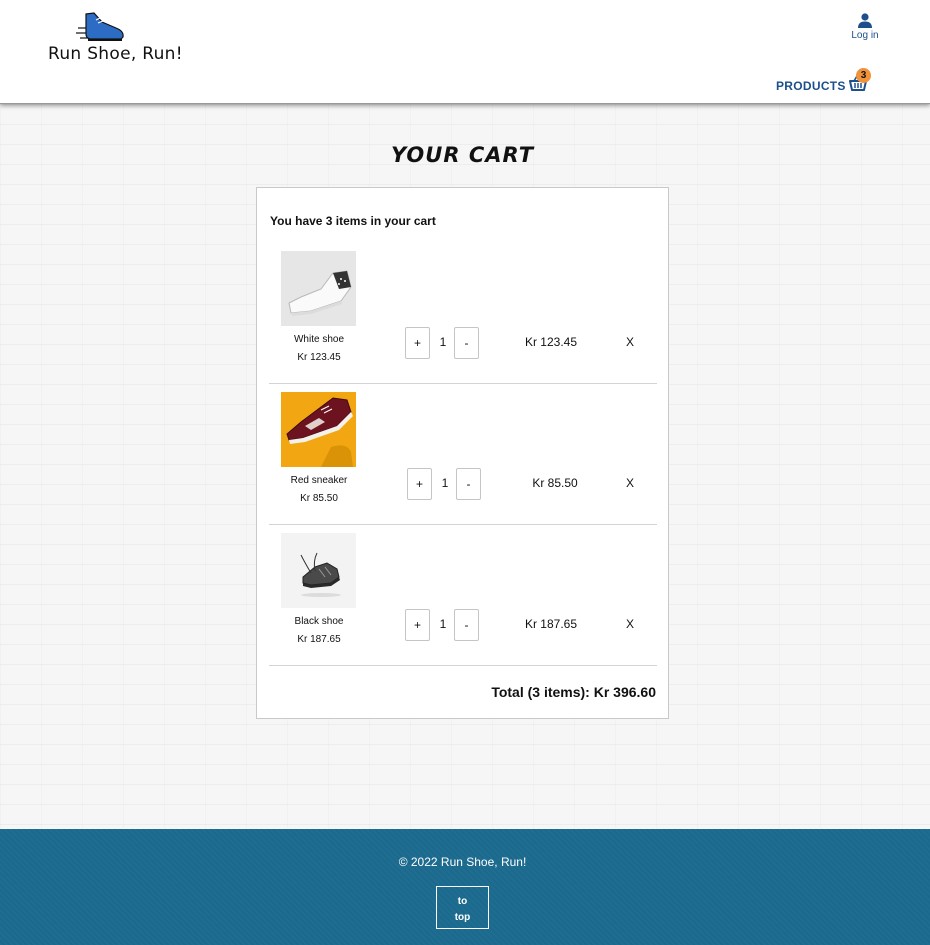 The image size is (930, 945). I want to click on item-name: Red sneaker, so click(319, 480).